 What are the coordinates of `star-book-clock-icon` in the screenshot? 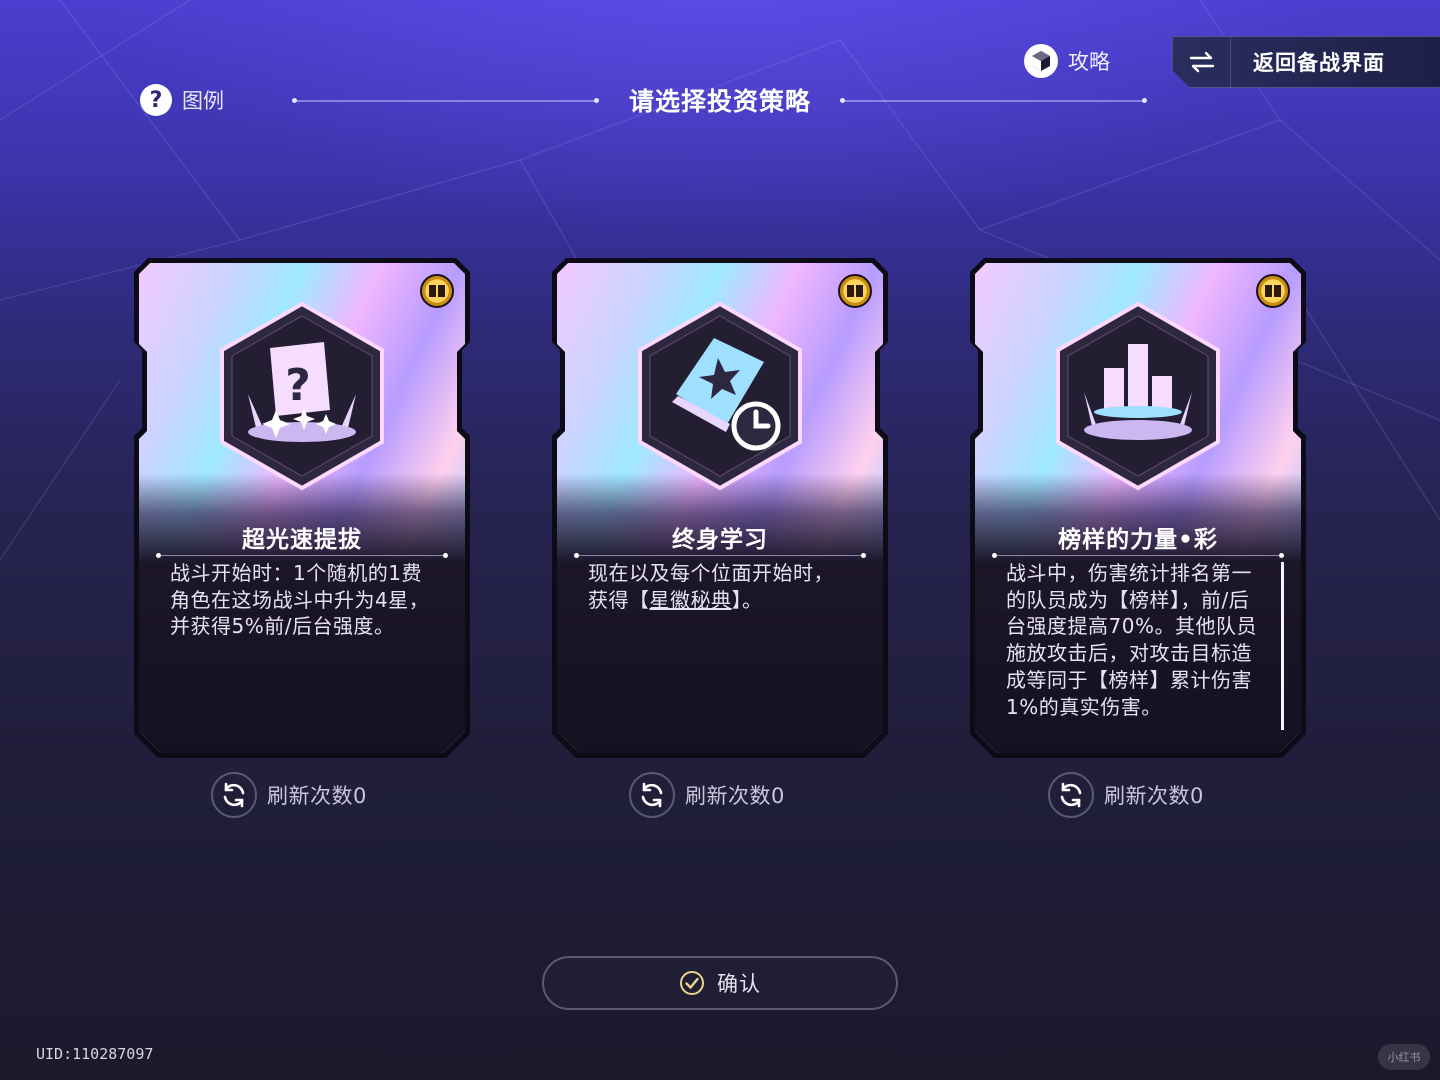 It's located at (720, 396).